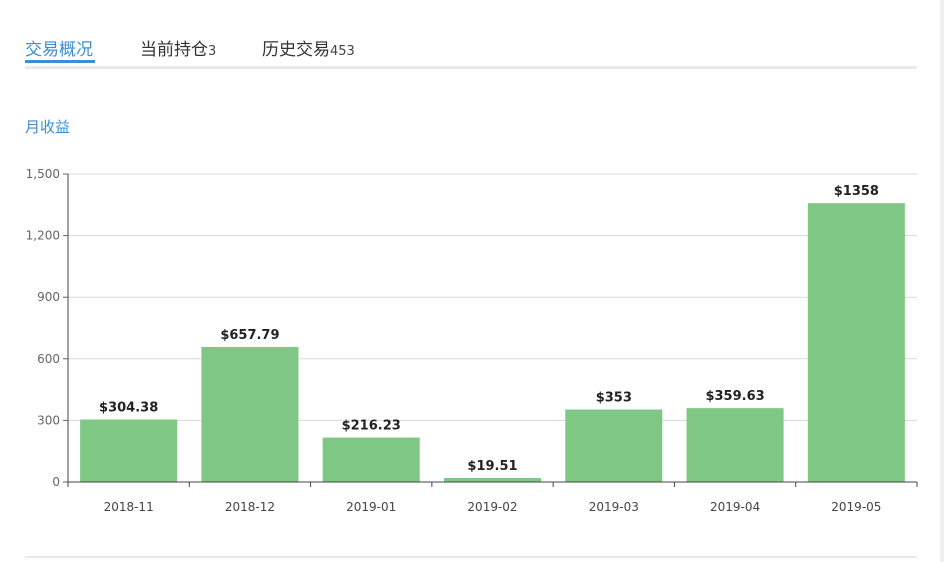 The image size is (944, 562). I want to click on tab-overview-label: 交易概况, so click(59, 50).